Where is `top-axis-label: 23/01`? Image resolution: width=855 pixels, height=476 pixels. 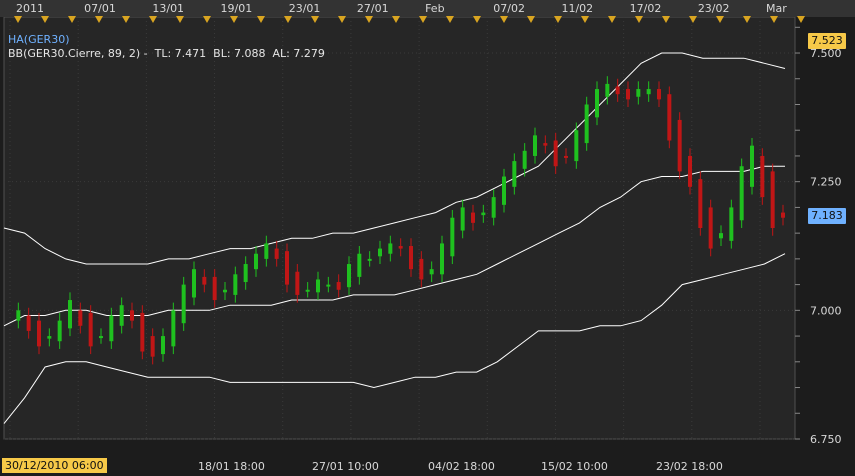
top-axis-label: 23/01 is located at coordinates (305, 8).